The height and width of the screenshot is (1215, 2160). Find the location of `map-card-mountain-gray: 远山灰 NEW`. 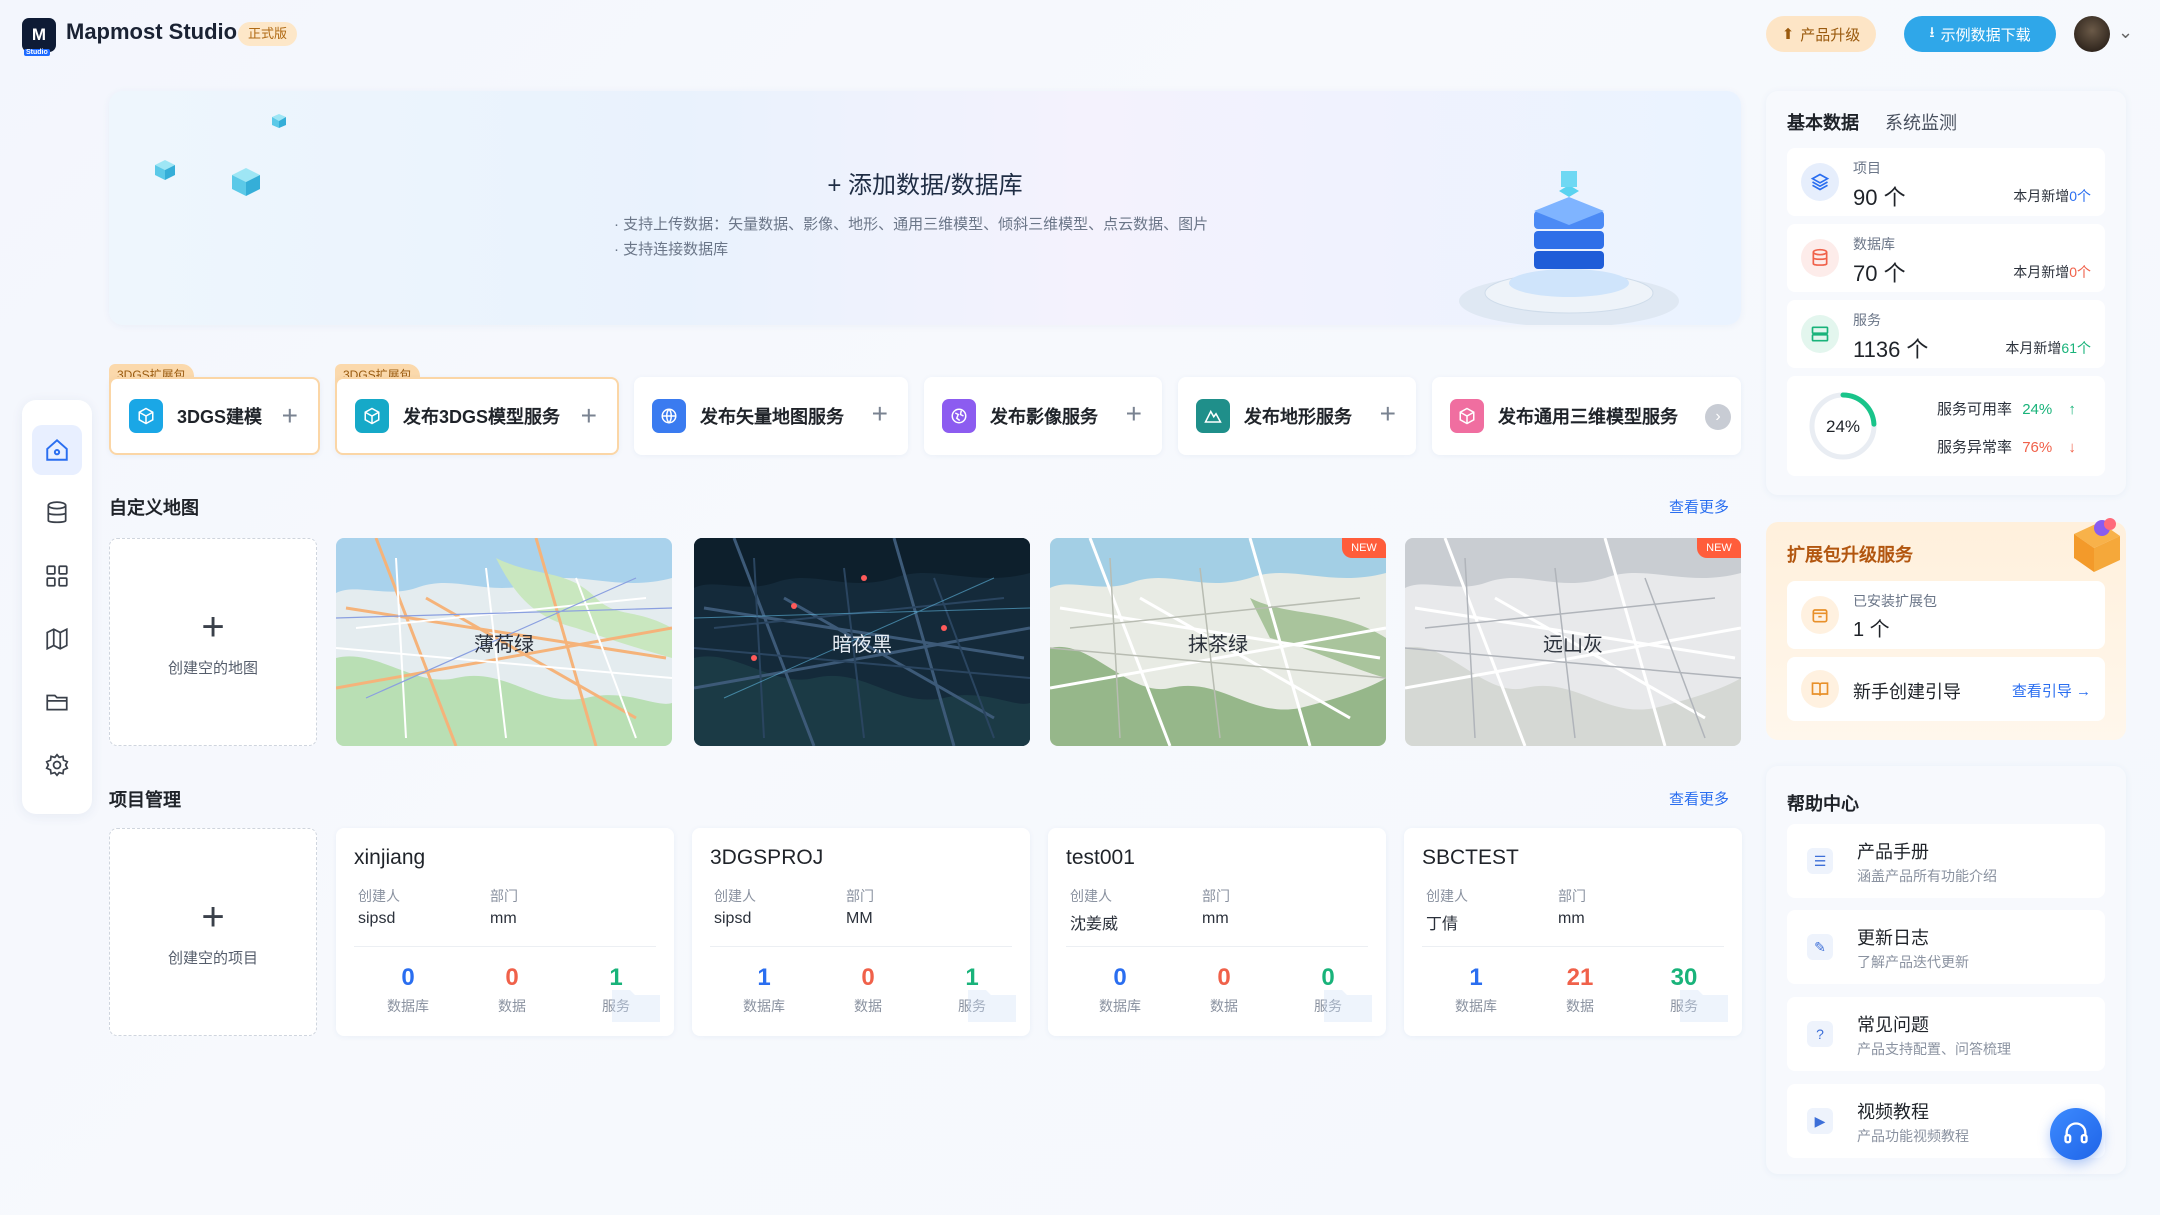

map-card-mountain-gray: 远山灰 NEW is located at coordinates (1573, 642).